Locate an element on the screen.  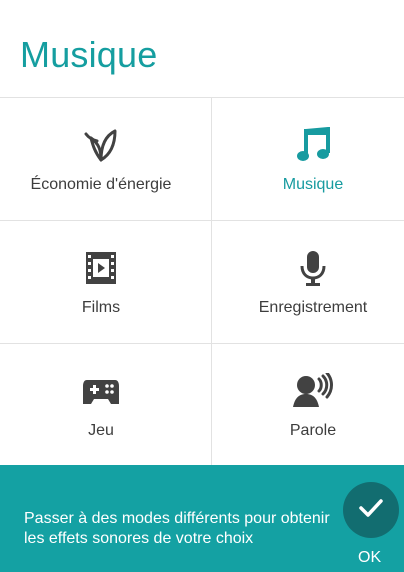
mode-power-saving: Économie d'énergie is located at coordinates (101, 159).